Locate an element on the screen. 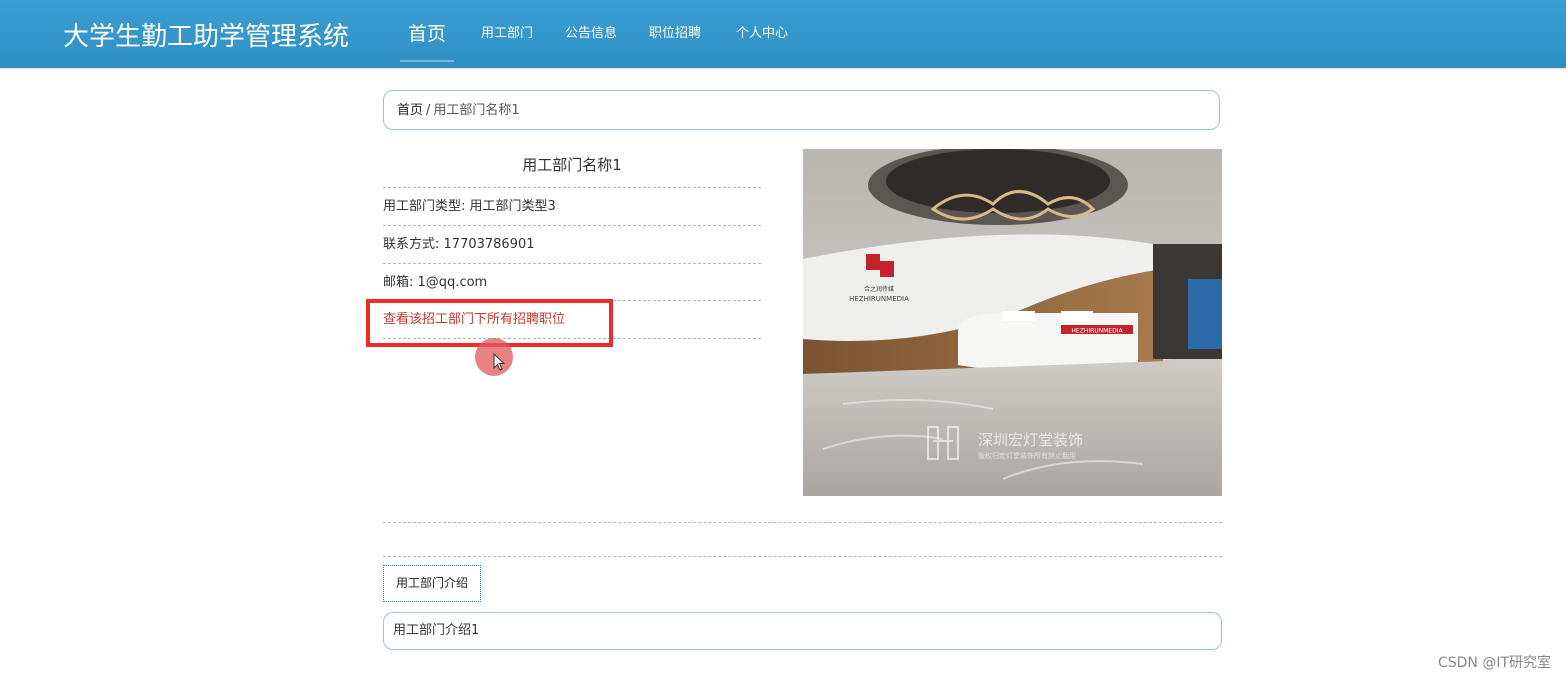 The image size is (1566, 679). desk-sign-text: HEZHIRUNMEDIA is located at coordinates (1097, 331).